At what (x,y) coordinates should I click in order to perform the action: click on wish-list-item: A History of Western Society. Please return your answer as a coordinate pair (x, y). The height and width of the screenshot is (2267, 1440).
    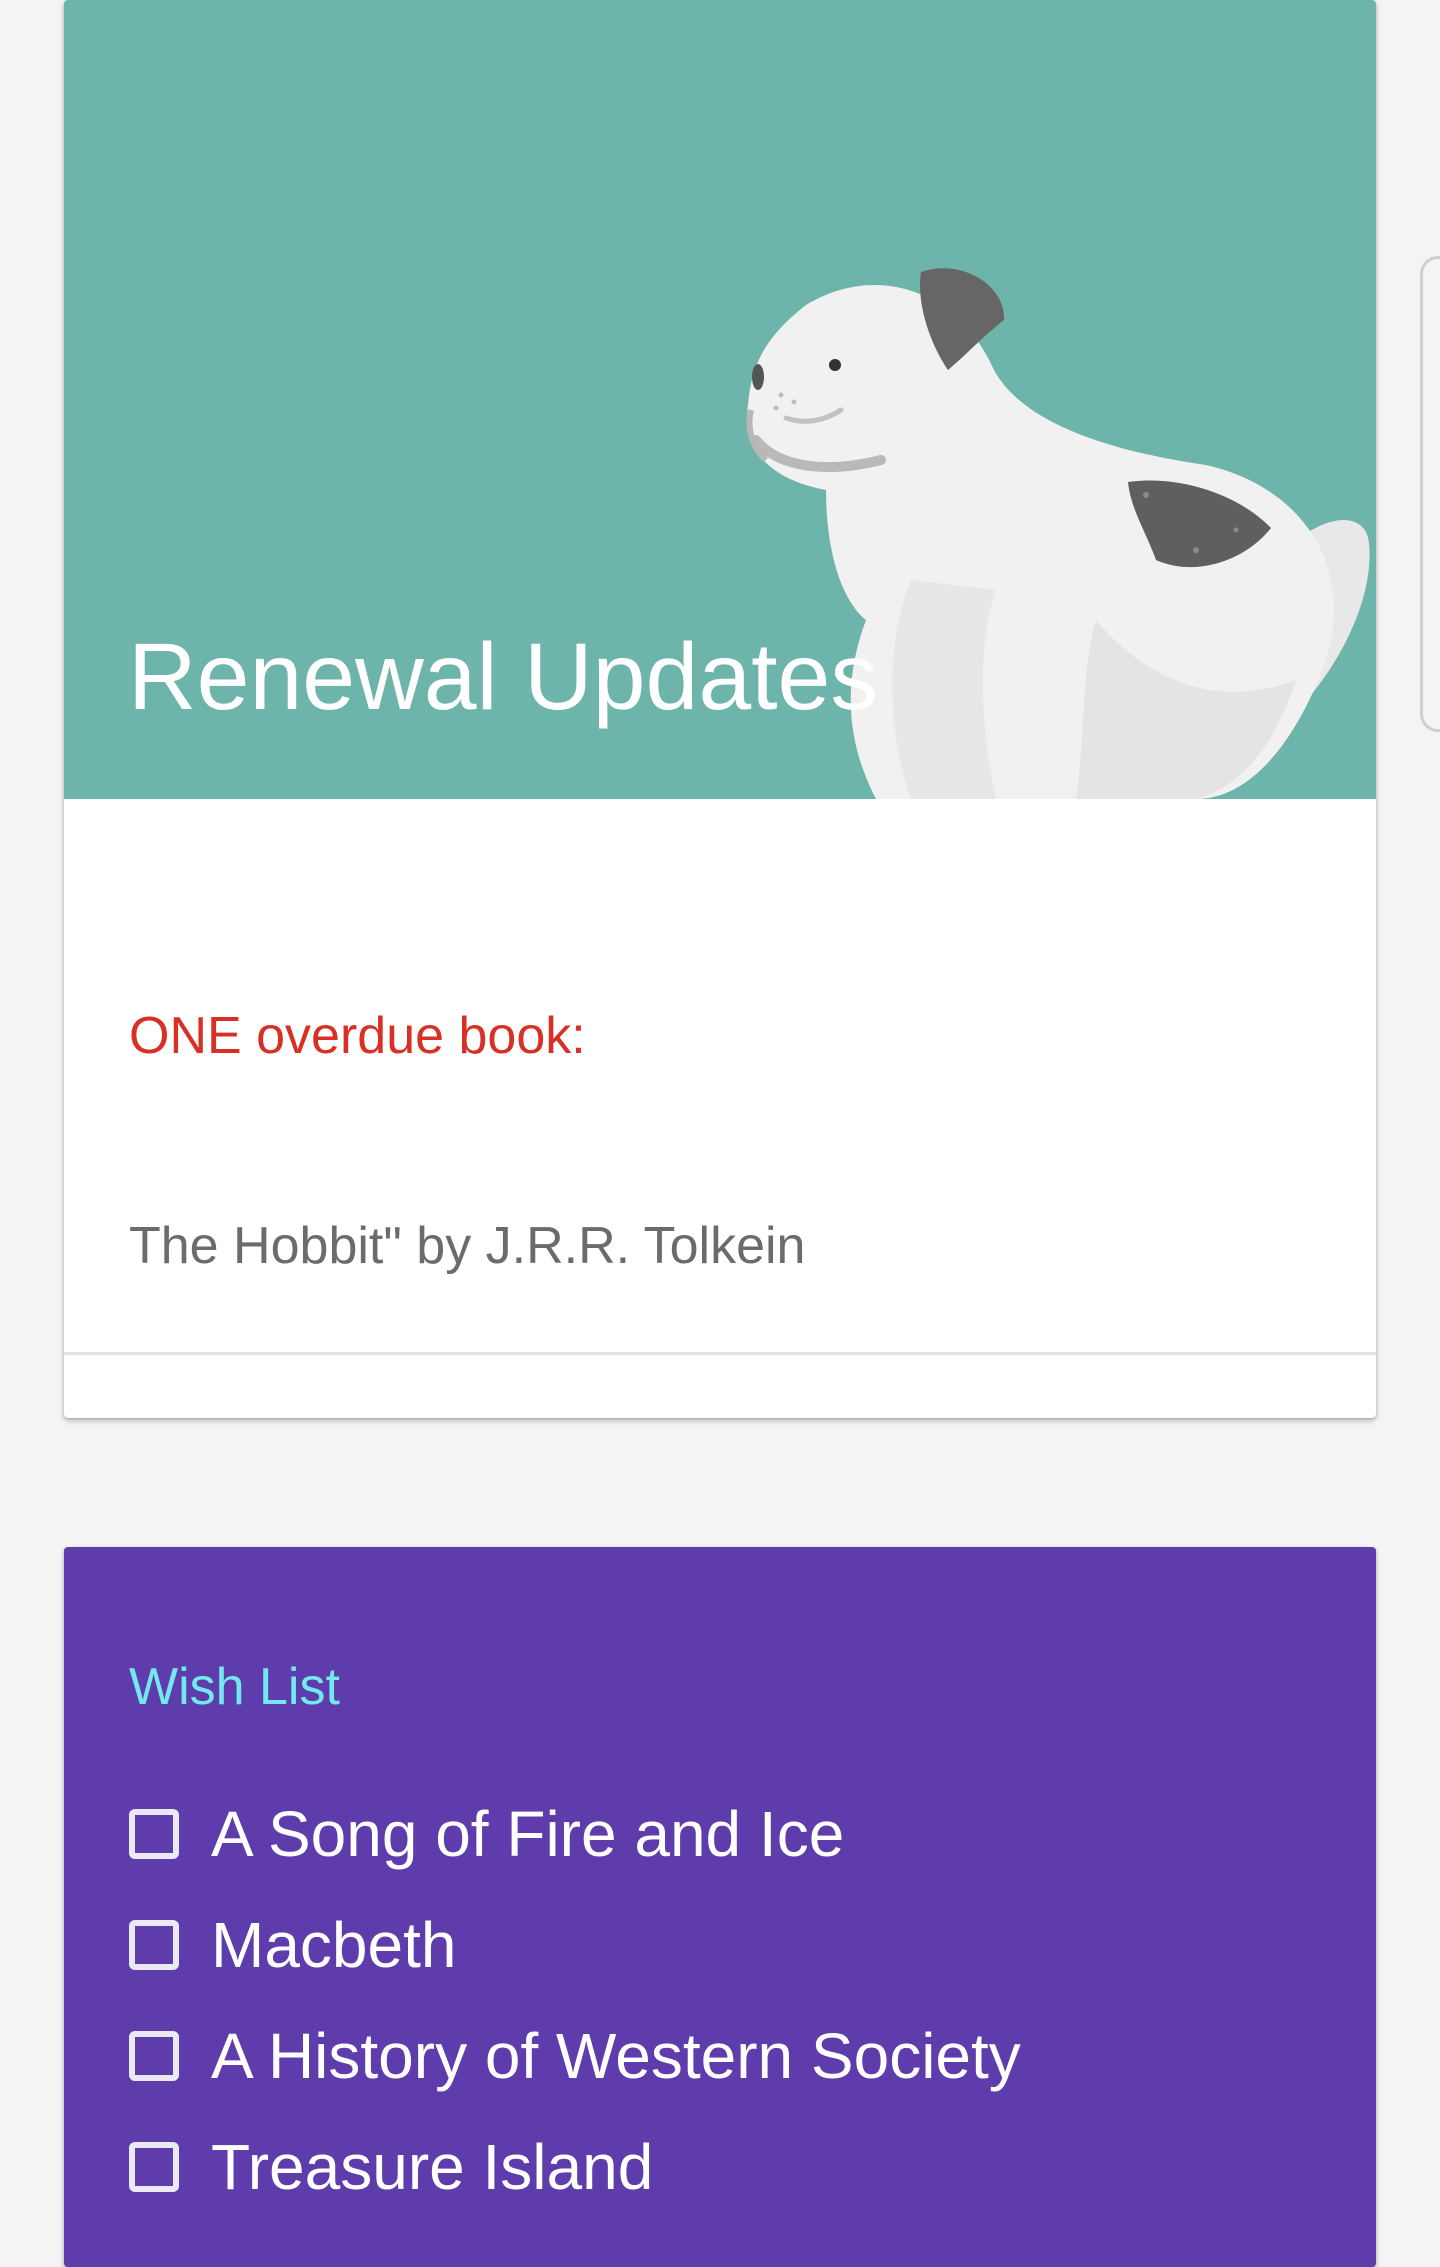
    Looking at the image, I should click on (719, 2056).